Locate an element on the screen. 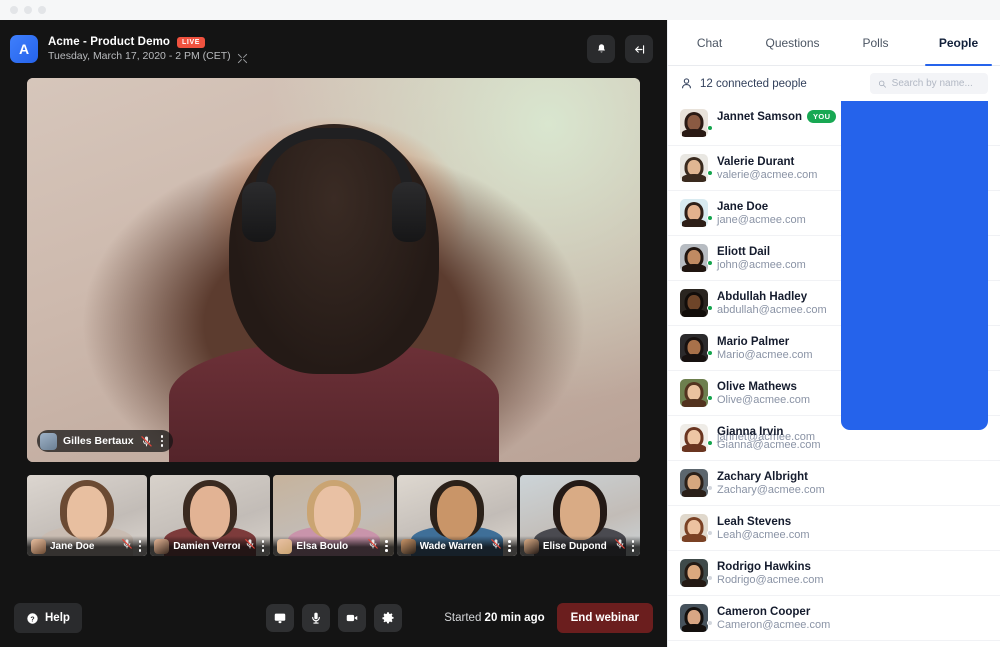 The height and width of the screenshot is (647, 1000). person-name: Gianna Irvin is located at coordinates (750, 431).